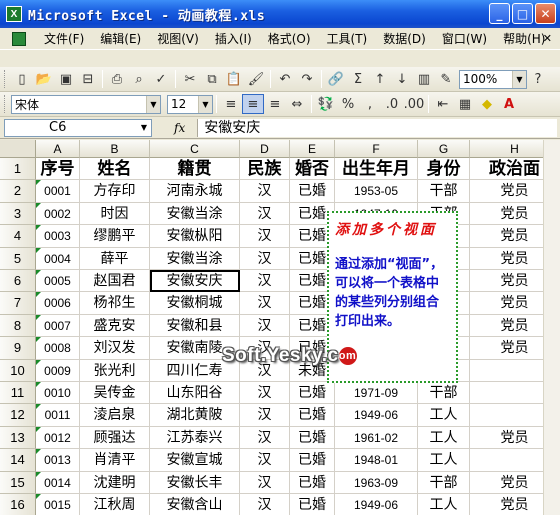 Image resolution: width=560 pixels, height=515 pixels. I want to click on menu-format: 格式(O), so click(289, 39).